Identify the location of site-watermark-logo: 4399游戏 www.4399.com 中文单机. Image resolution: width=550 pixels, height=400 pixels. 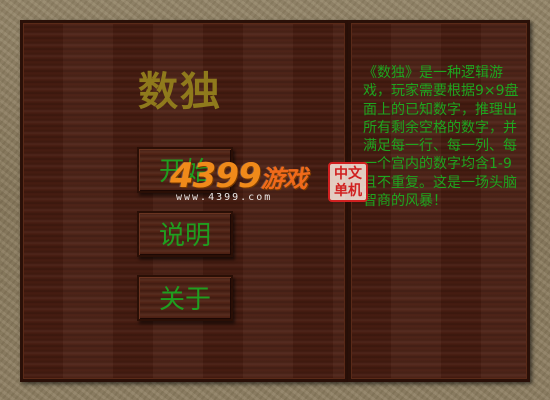
(270, 183).